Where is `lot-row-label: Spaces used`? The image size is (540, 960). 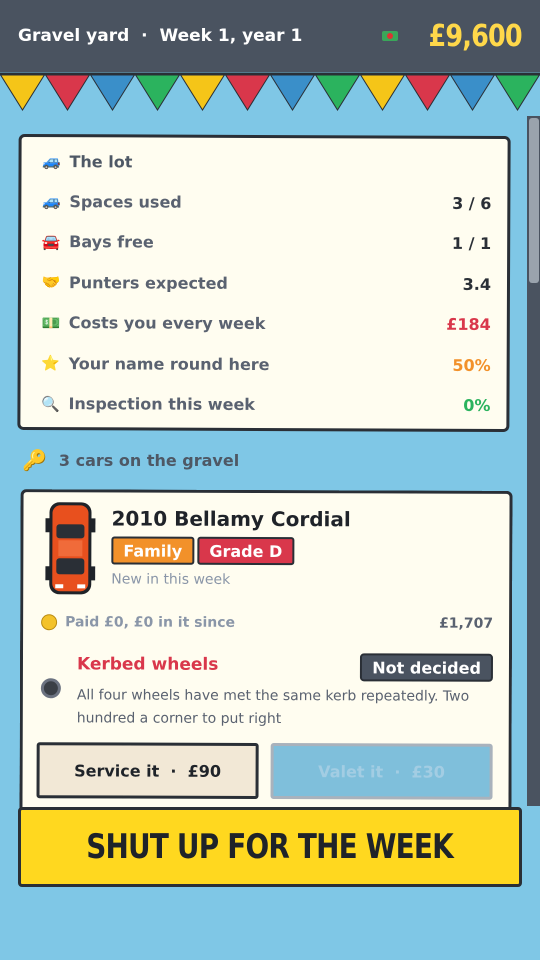 lot-row-label: Spaces used is located at coordinates (125, 201).